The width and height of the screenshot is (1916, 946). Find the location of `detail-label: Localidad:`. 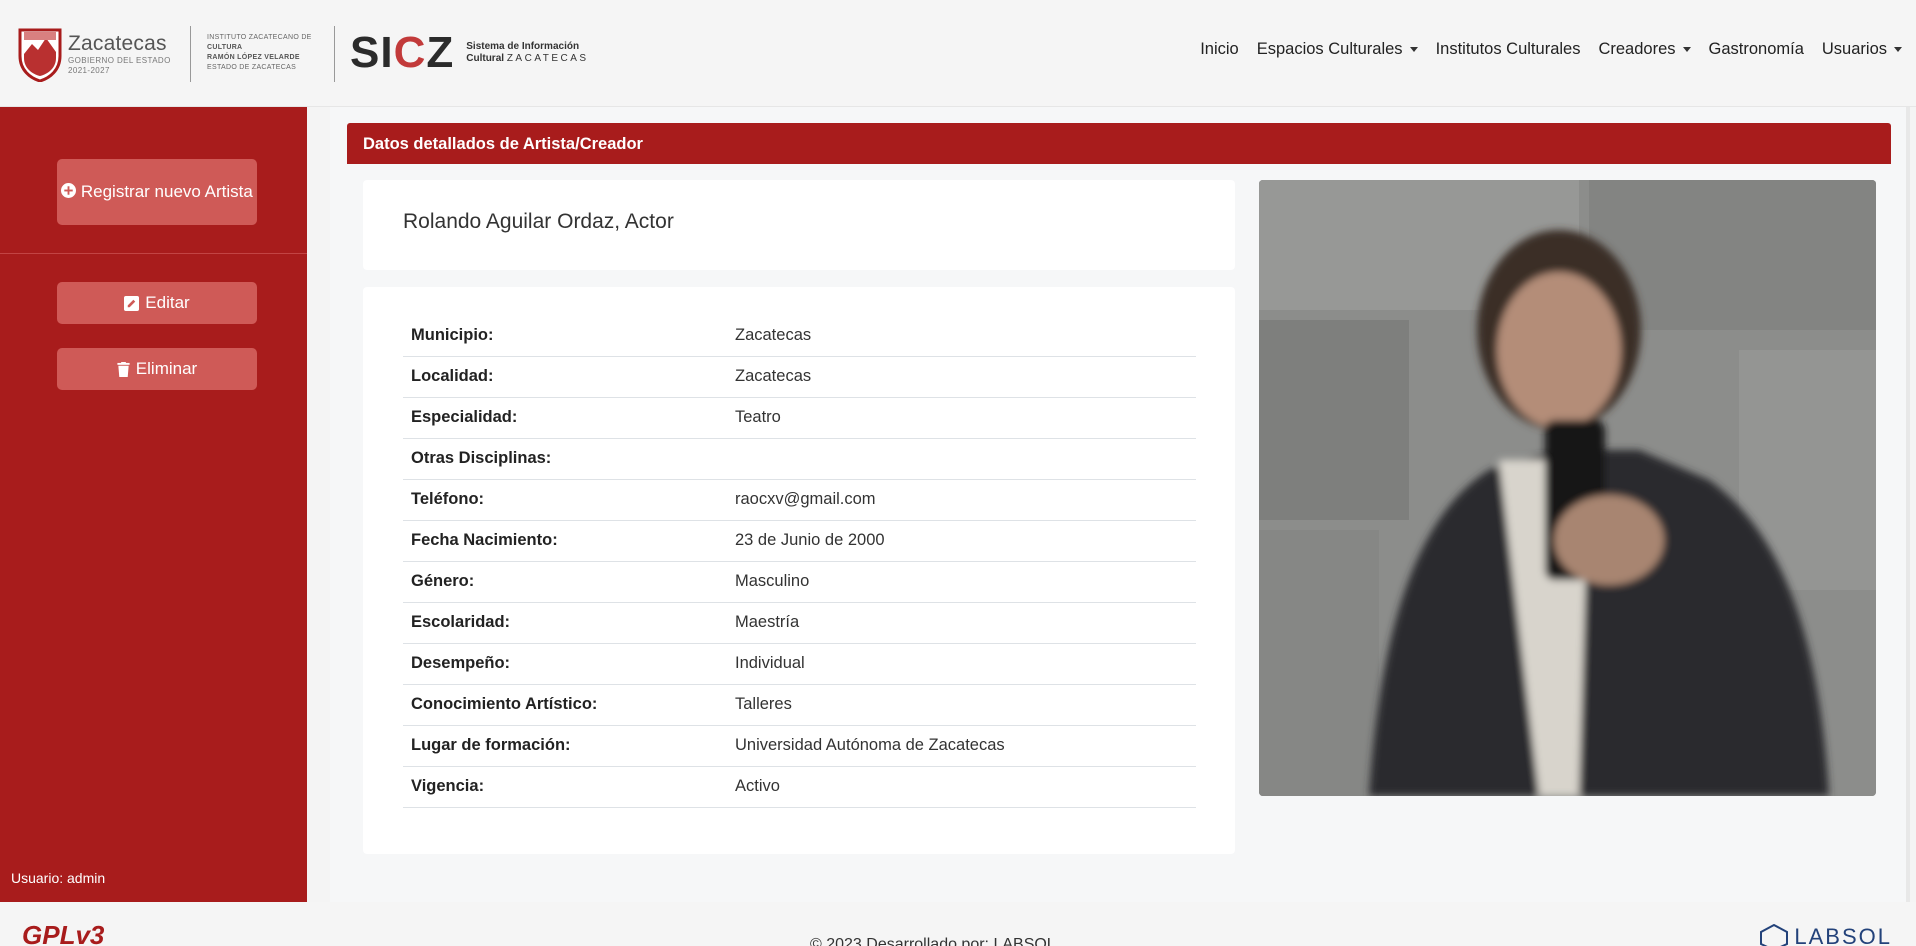

detail-label: Localidad: is located at coordinates (565, 377).